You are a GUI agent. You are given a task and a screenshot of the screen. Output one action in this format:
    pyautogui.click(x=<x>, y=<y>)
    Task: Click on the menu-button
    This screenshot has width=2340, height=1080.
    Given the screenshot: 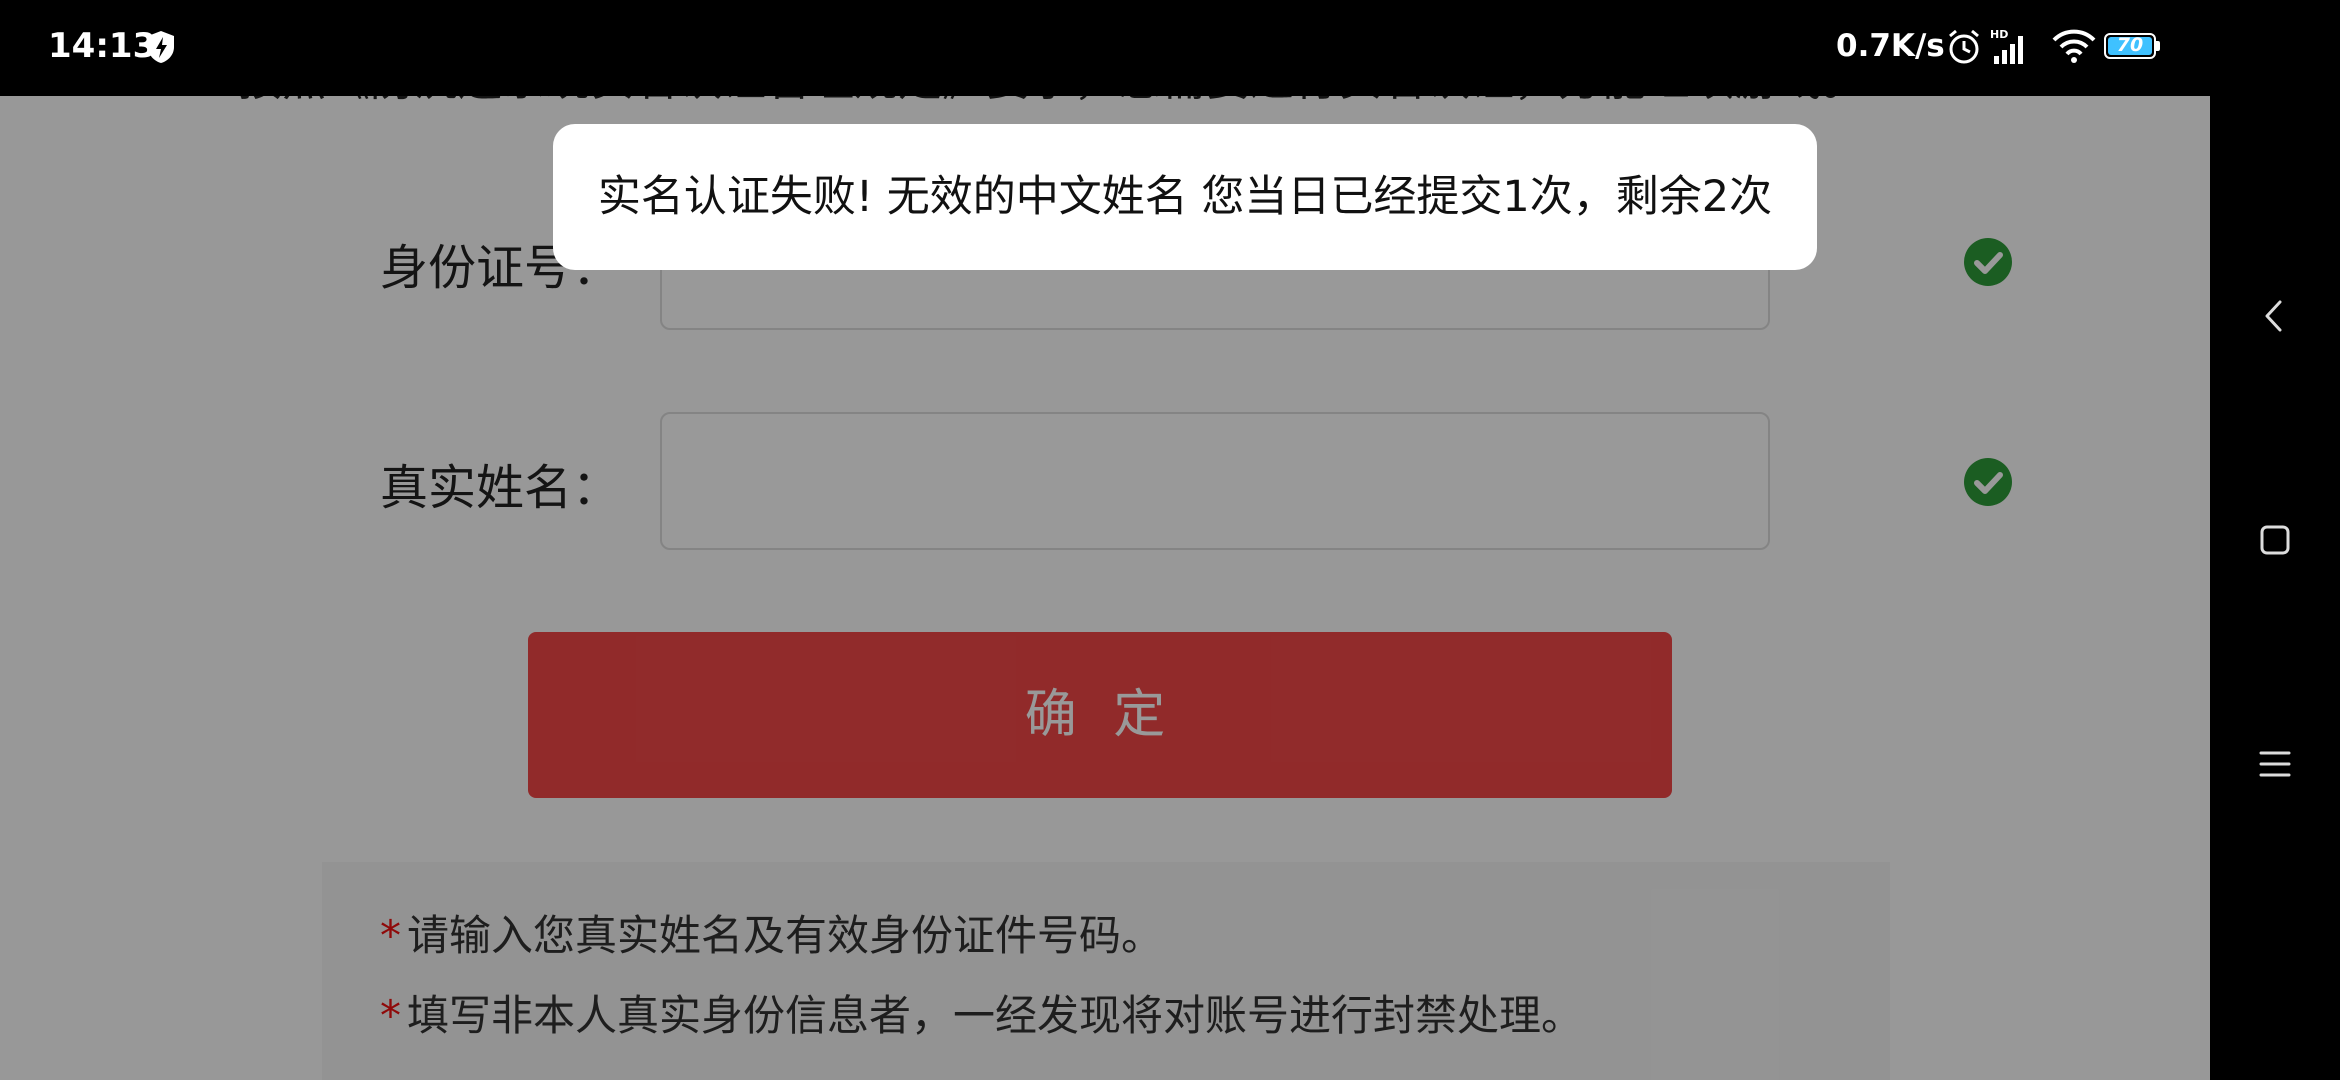 What is the action you would take?
    pyautogui.click(x=2275, y=764)
    